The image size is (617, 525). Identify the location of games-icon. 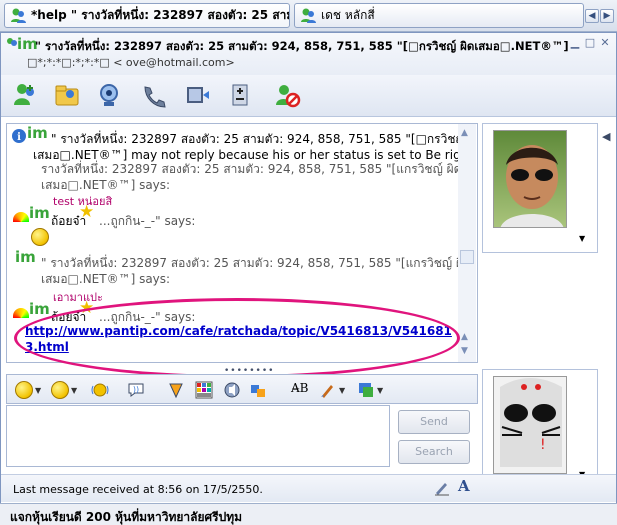
(258, 390).